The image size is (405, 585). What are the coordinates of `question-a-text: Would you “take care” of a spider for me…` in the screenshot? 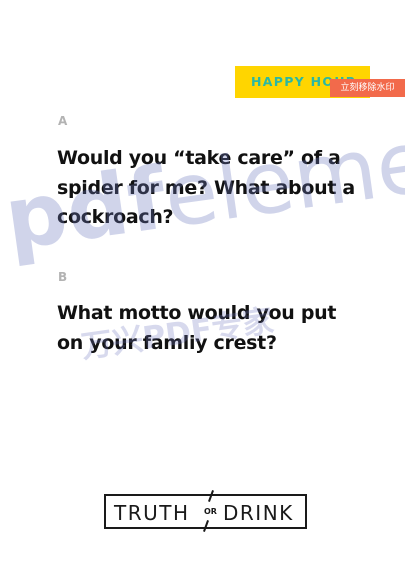 It's located at (206, 187).